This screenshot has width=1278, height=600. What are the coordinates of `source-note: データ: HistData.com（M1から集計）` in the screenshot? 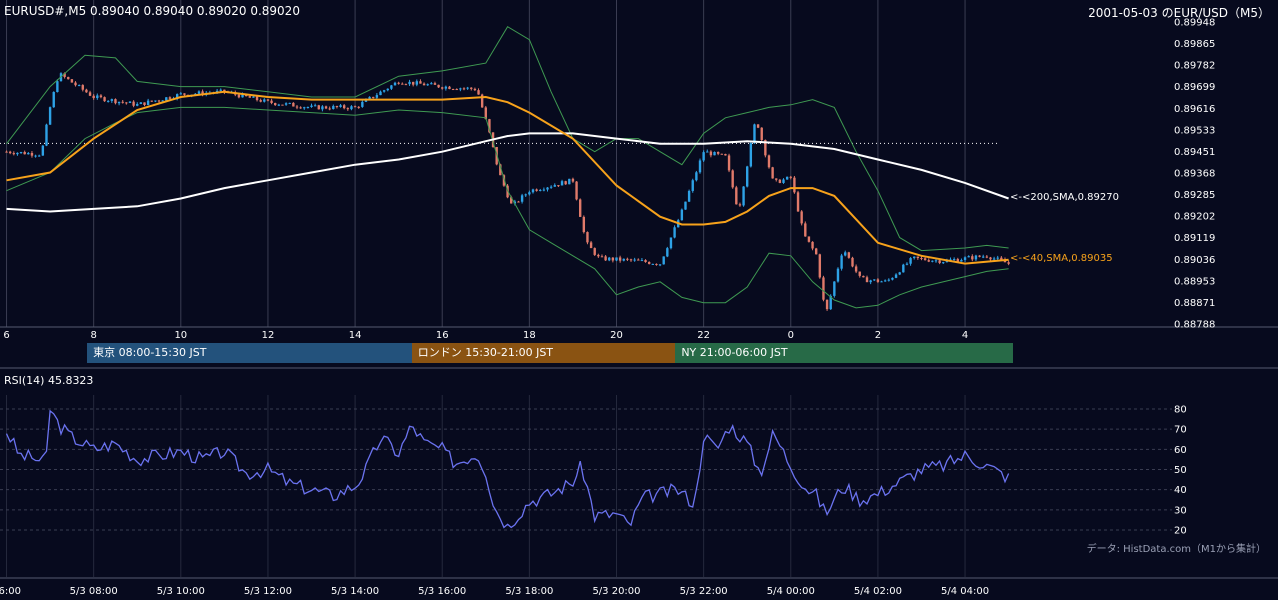 It's located at (1176, 549).